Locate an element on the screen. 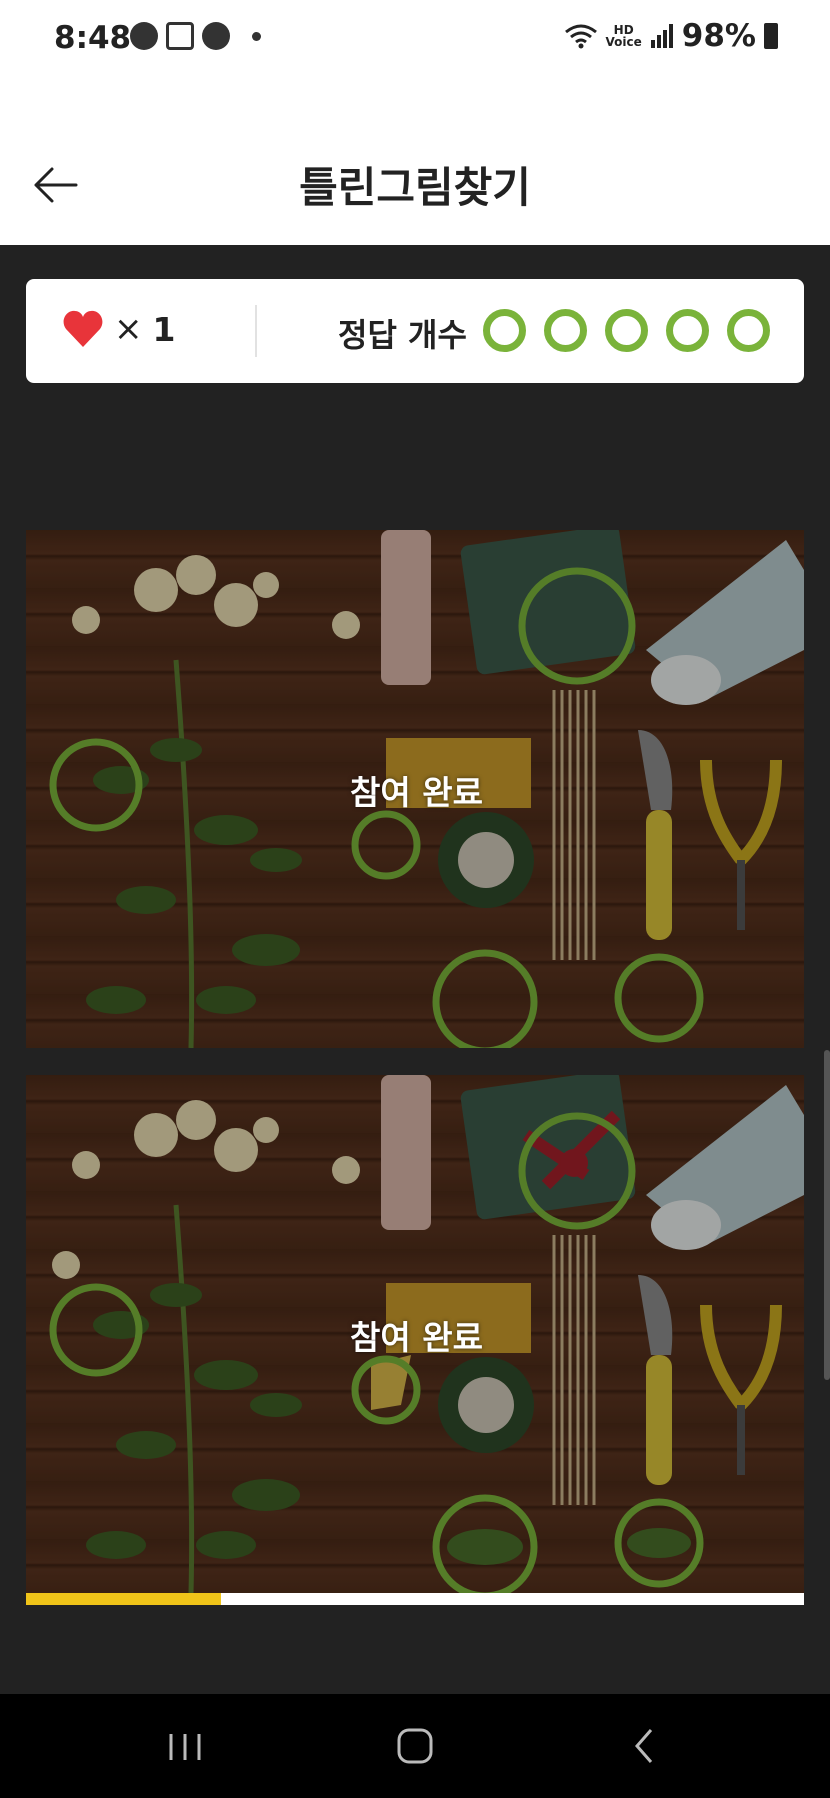 The height and width of the screenshot is (1798, 830). wifi-icon is located at coordinates (580, 36).